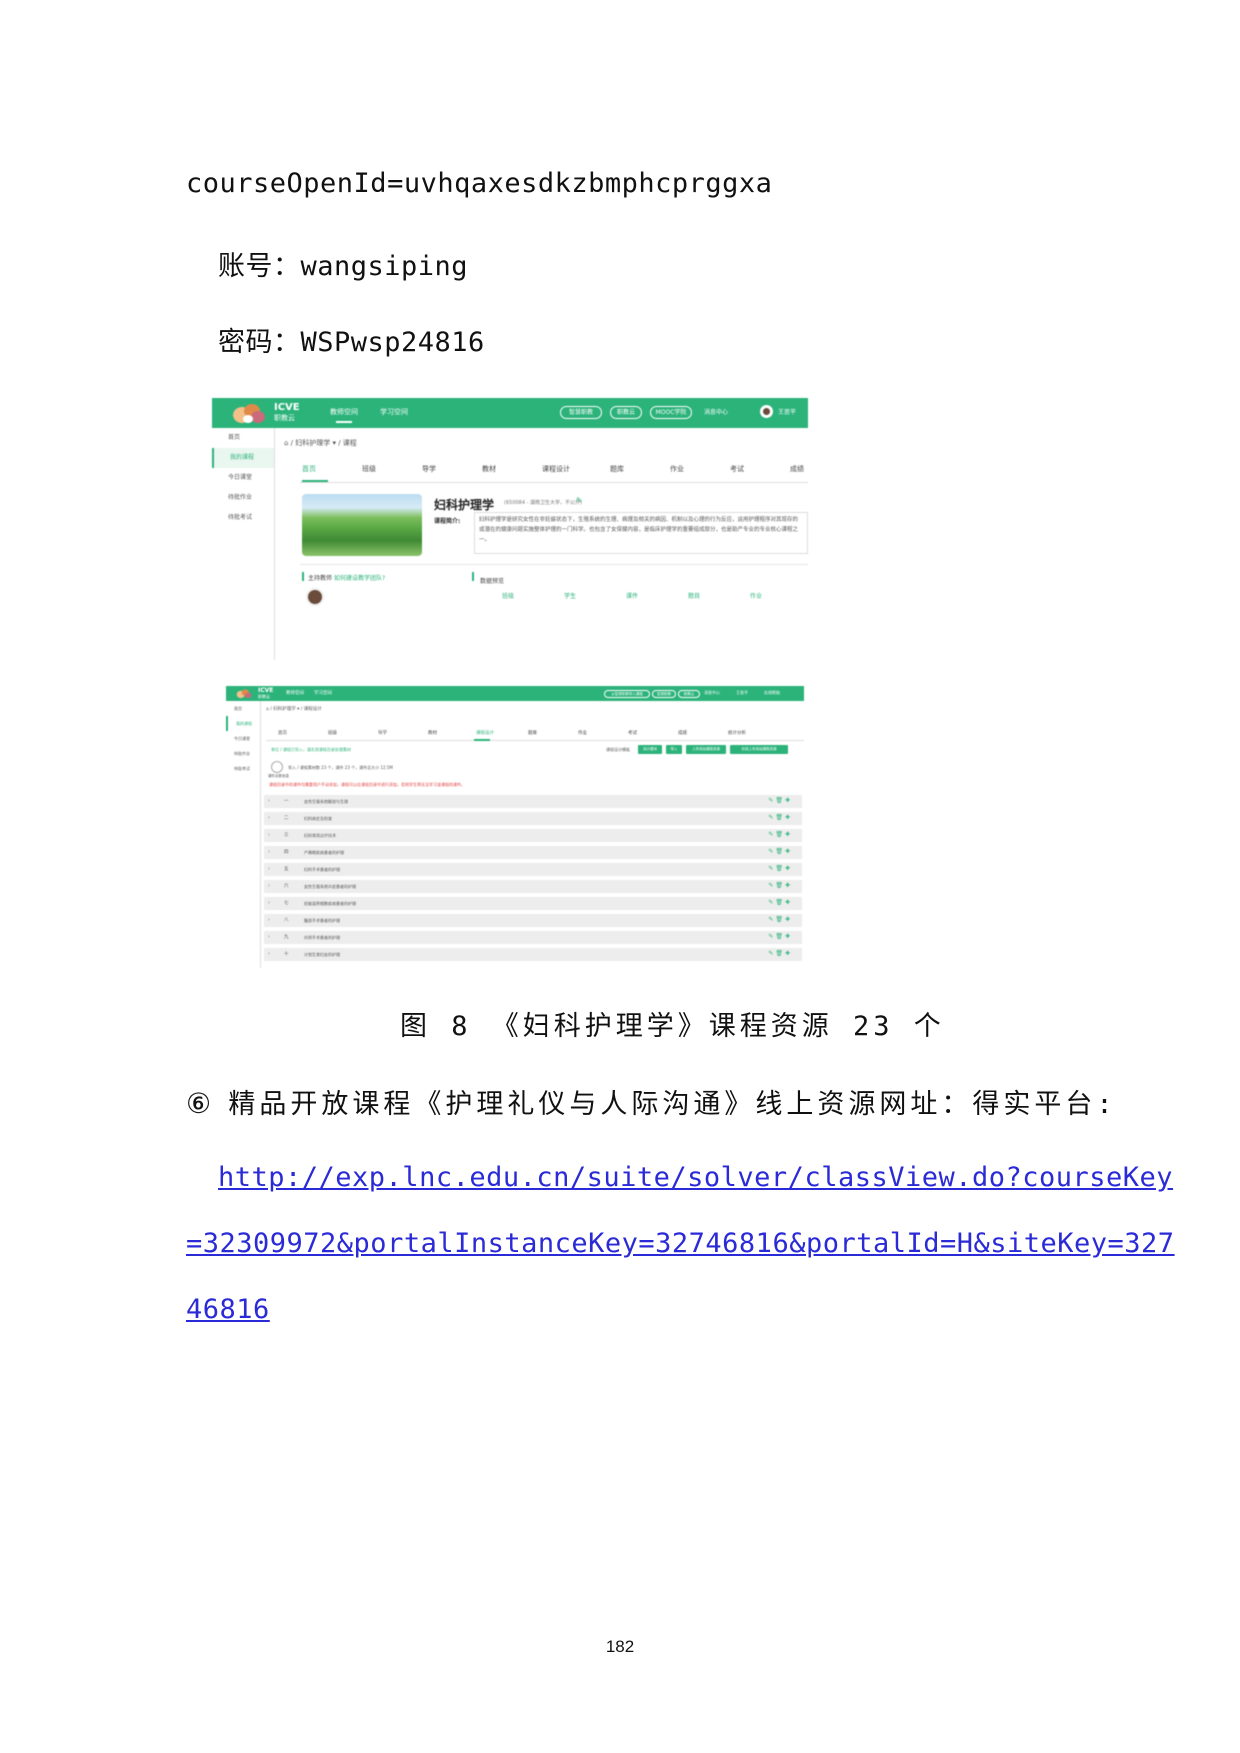 The height and width of the screenshot is (1753, 1240). I want to click on pill-link-2: 职教云, so click(626, 412).